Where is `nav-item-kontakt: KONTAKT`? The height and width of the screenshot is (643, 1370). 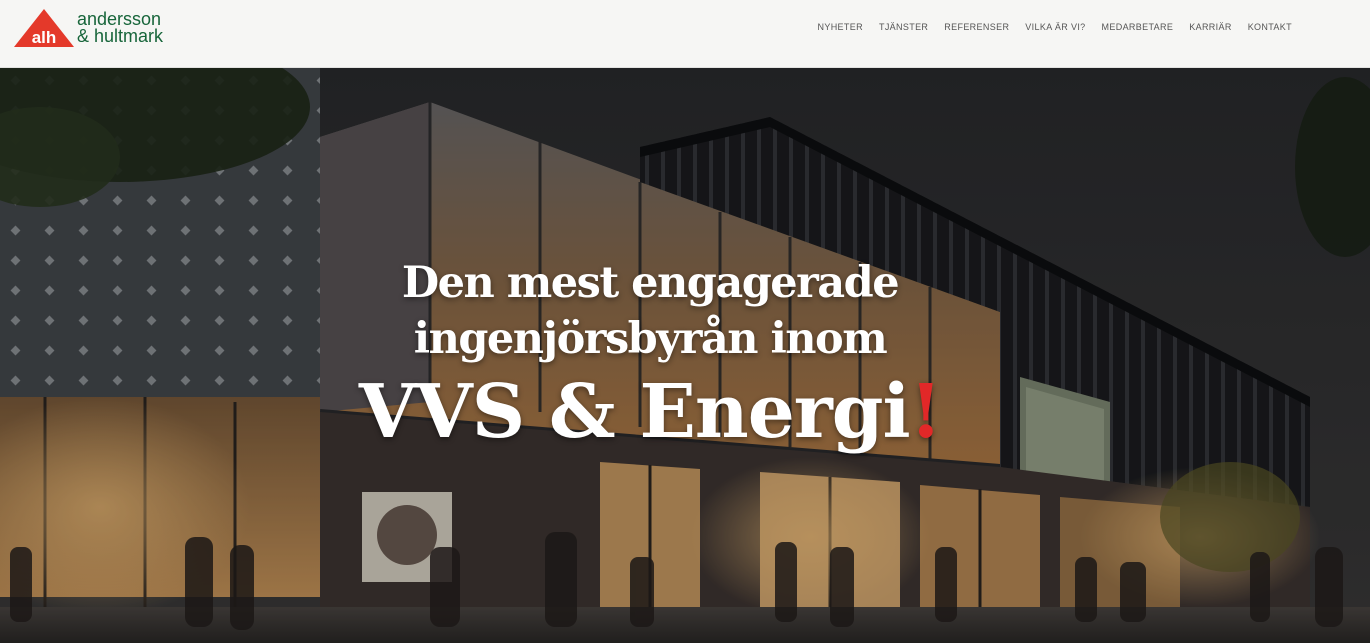 nav-item-kontakt: KONTAKT is located at coordinates (1270, 27).